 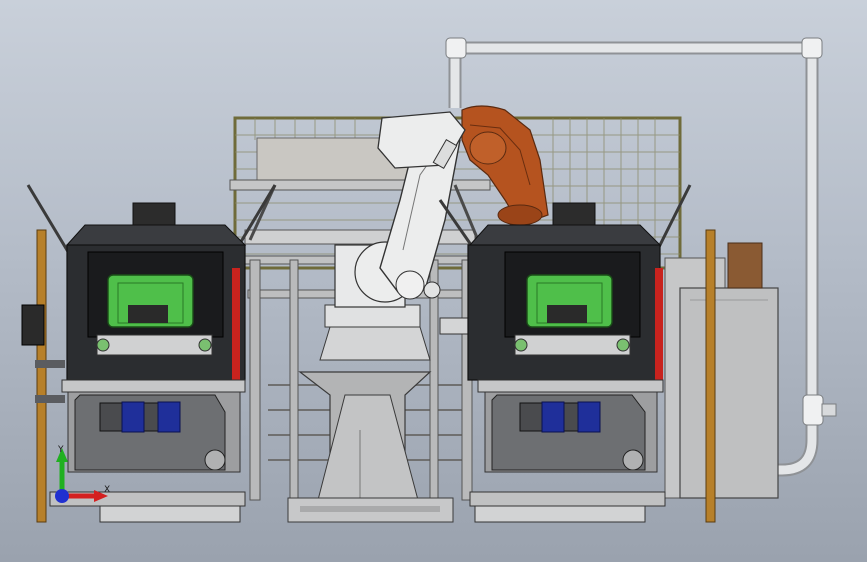 What do you see at coordinates (505, 165) in the screenshot?
I see `robot-orange-rear` at bounding box center [505, 165].